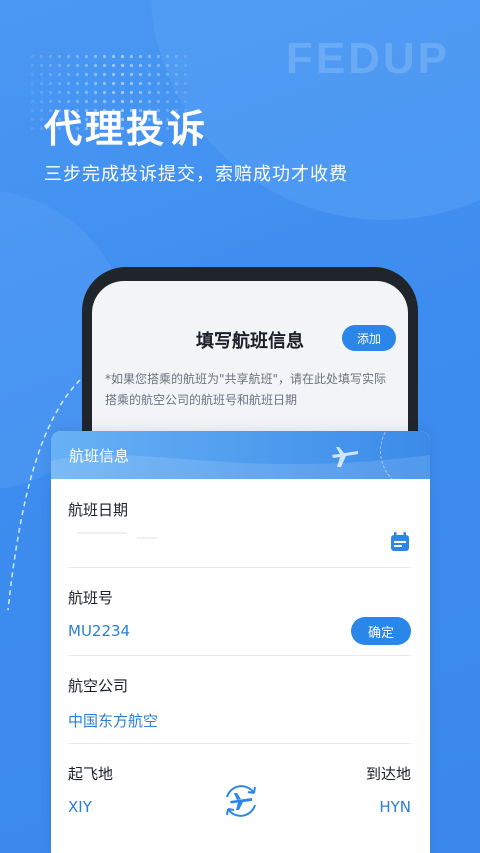  I want to click on flight-date-field: 航班日期, so click(239, 509).